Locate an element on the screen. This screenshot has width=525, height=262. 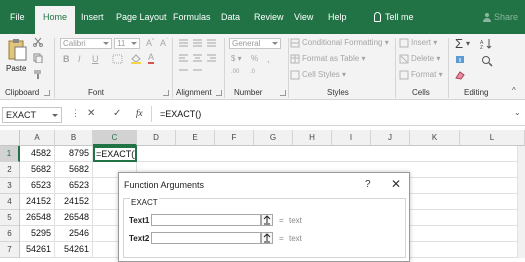
sort-filter-icon: AZ is located at coordinates (487, 44).